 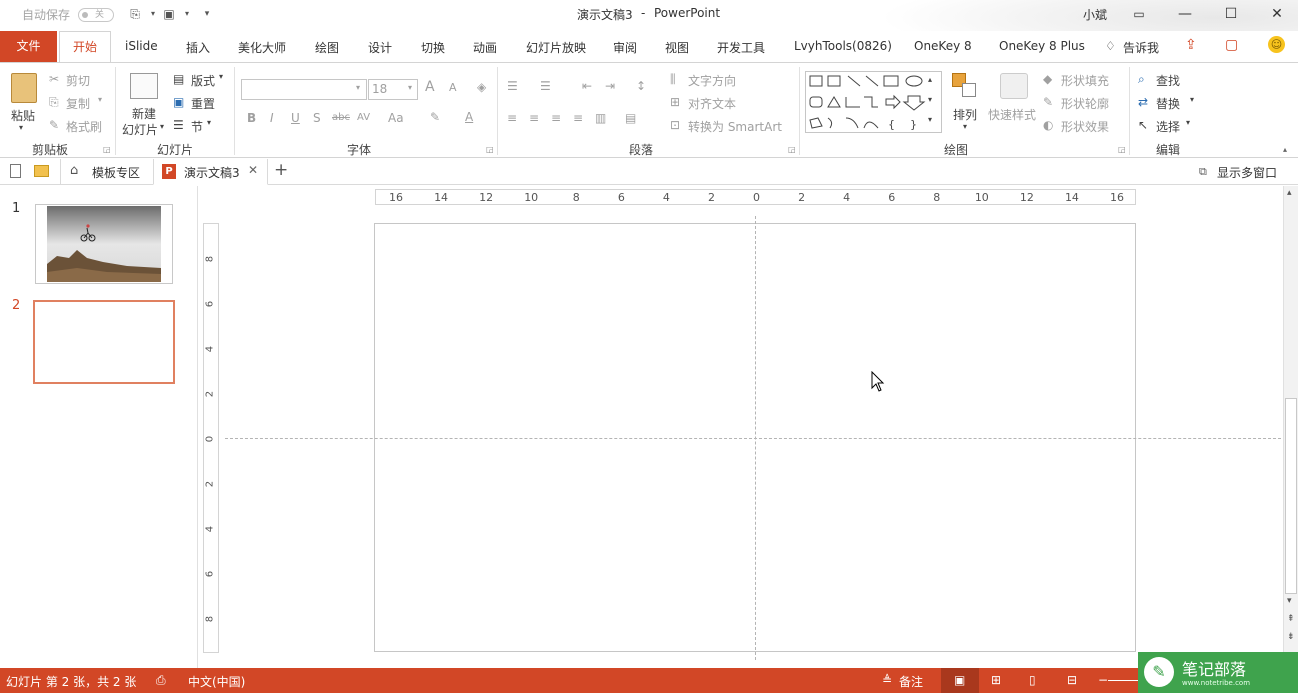 What do you see at coordinates (203, 103) in the screenshot?
I see `reset-button: 重置` at bounding box center [203, 103].